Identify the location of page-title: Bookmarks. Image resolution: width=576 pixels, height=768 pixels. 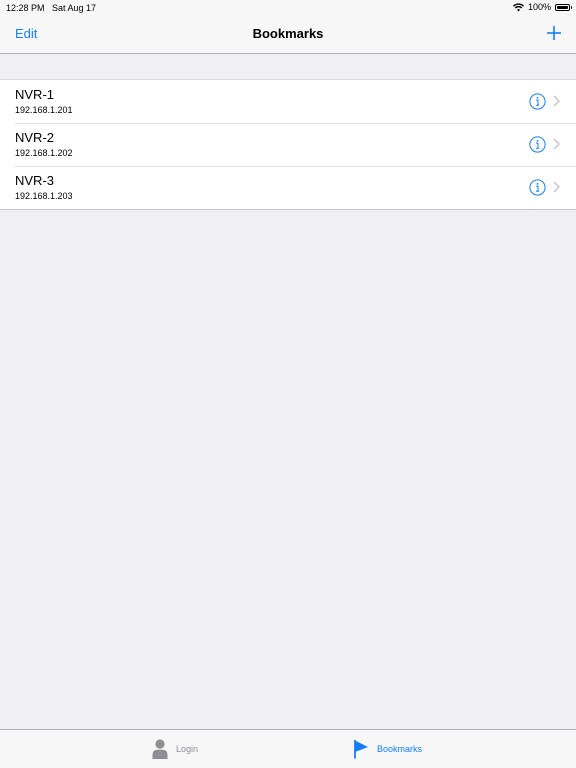
(288, 33).